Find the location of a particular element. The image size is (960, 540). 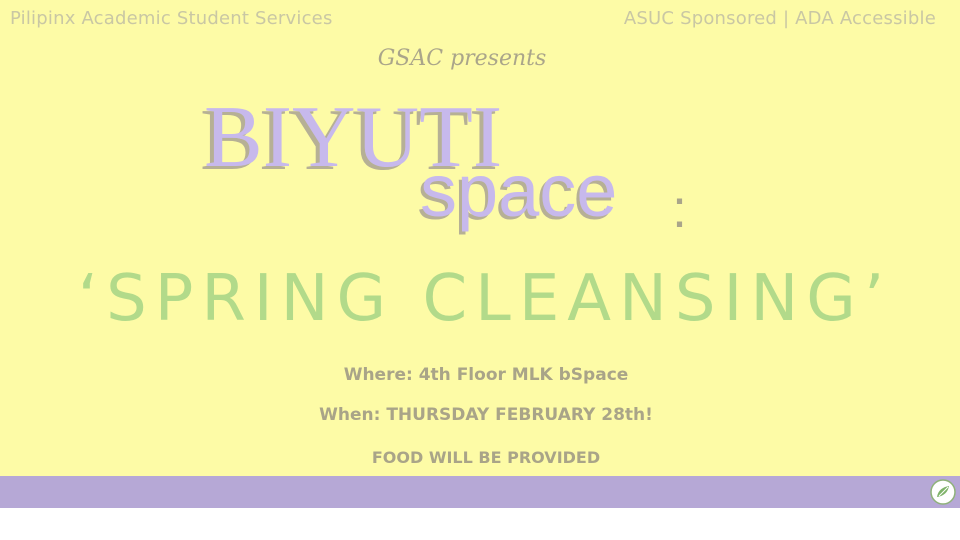

bottom-margin is located at coordinates (480, 524).